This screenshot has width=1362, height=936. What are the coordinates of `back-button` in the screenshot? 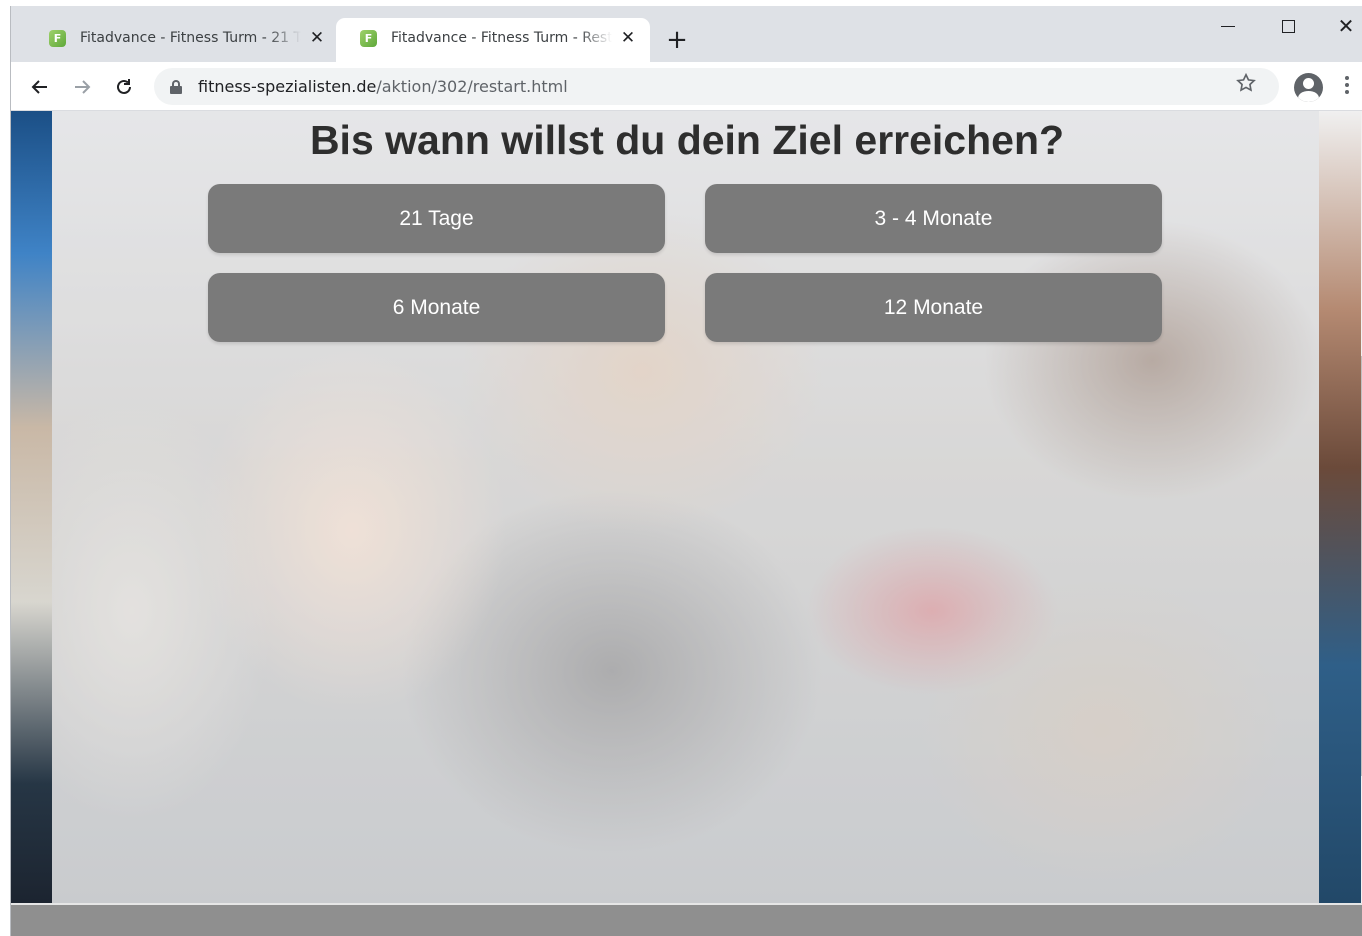 It's located at (40, 87).